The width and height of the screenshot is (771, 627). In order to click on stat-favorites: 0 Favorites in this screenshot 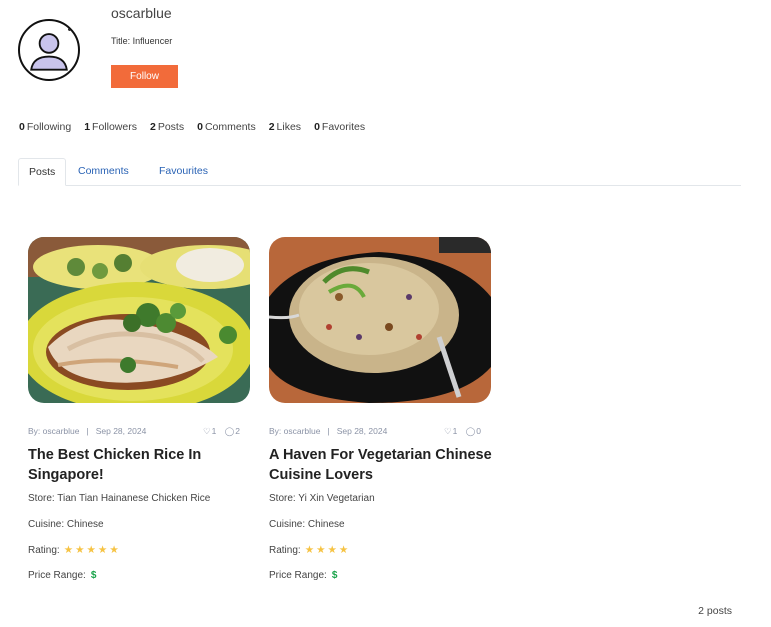, I will do `click(339, 127)`.